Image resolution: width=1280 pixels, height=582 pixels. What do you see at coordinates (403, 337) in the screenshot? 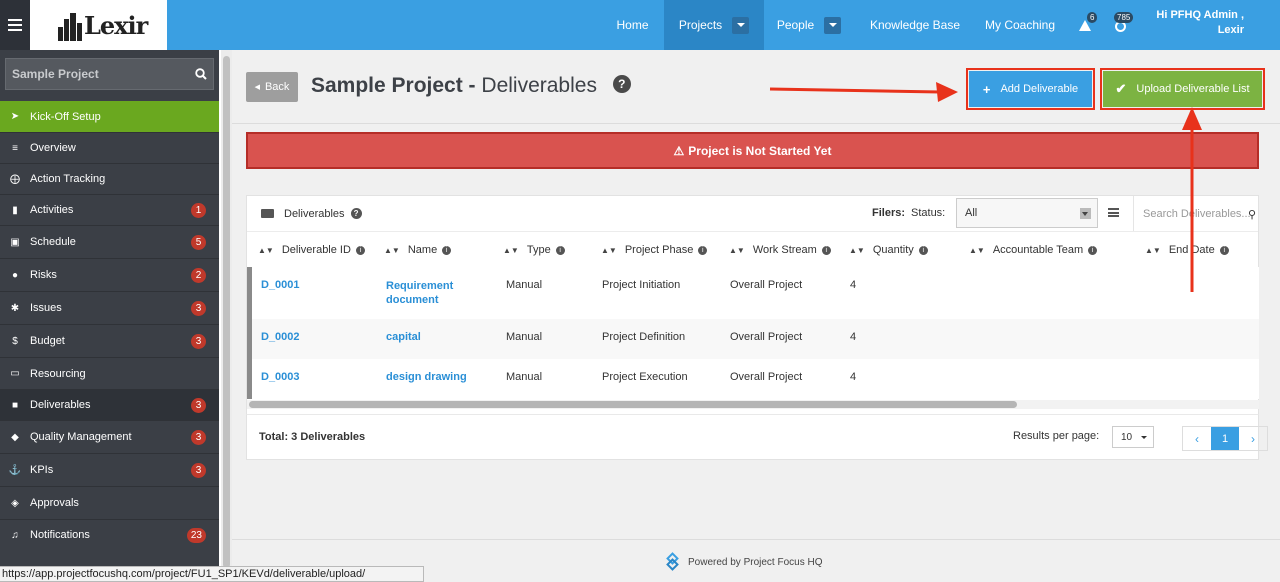
I see `deliverable-name-link: capital` at bounding box center [403, 337].